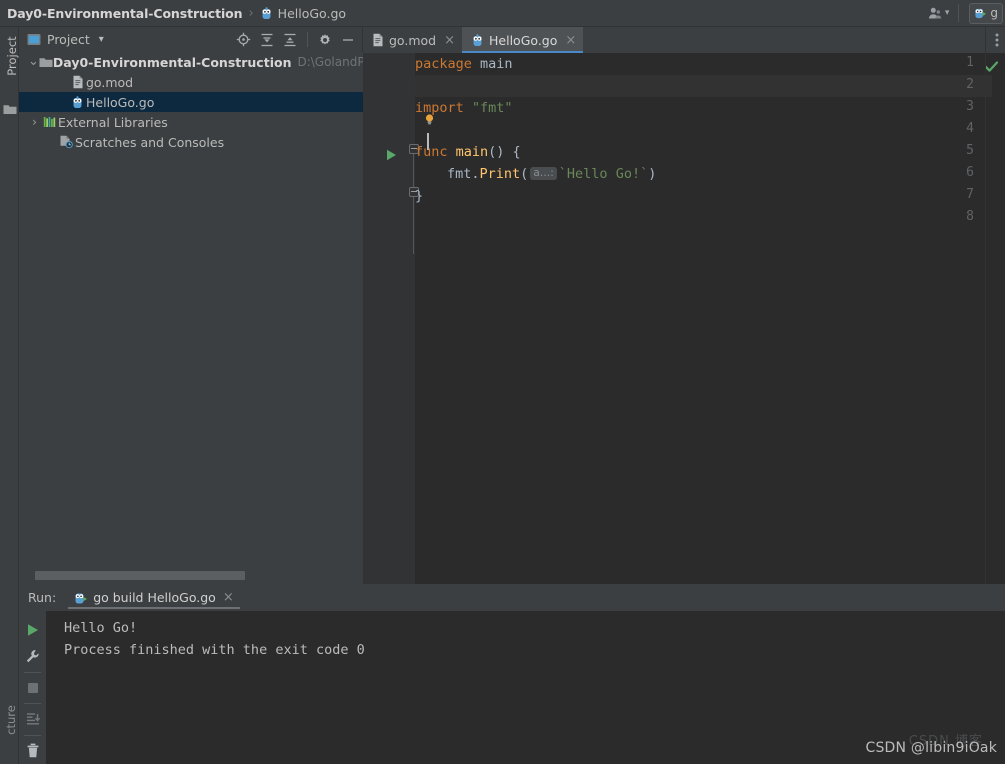 This screenshot has height=764, width=1005. Describe the element at coordinates (500, 174) in the screenshot. I see `code-call-print: Print` at that location.